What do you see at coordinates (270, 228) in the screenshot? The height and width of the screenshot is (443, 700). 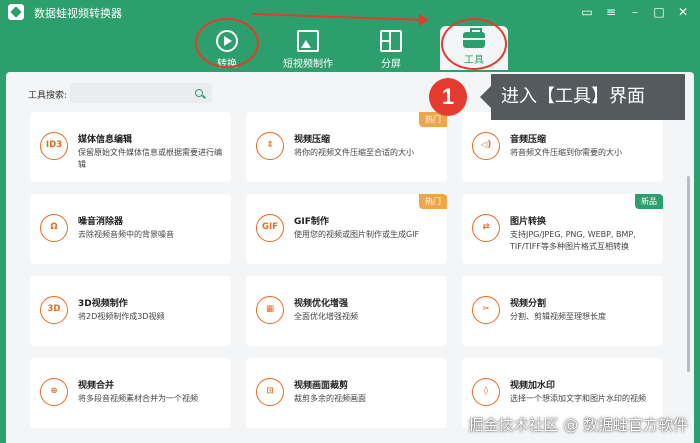 I see `gif-icon: GIF` at bounding box center [270, 228].